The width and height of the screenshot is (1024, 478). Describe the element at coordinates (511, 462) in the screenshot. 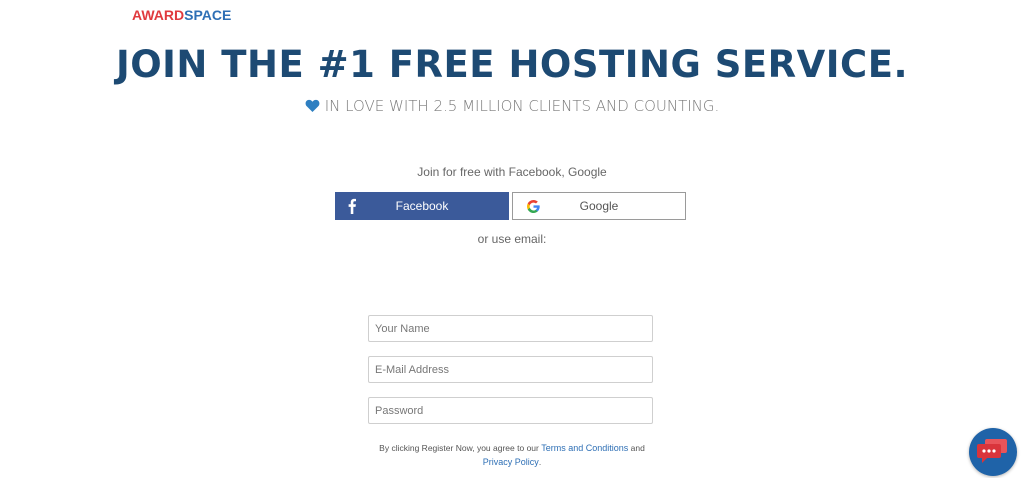

I see `privacy-link: Privacy Policy` at that location.